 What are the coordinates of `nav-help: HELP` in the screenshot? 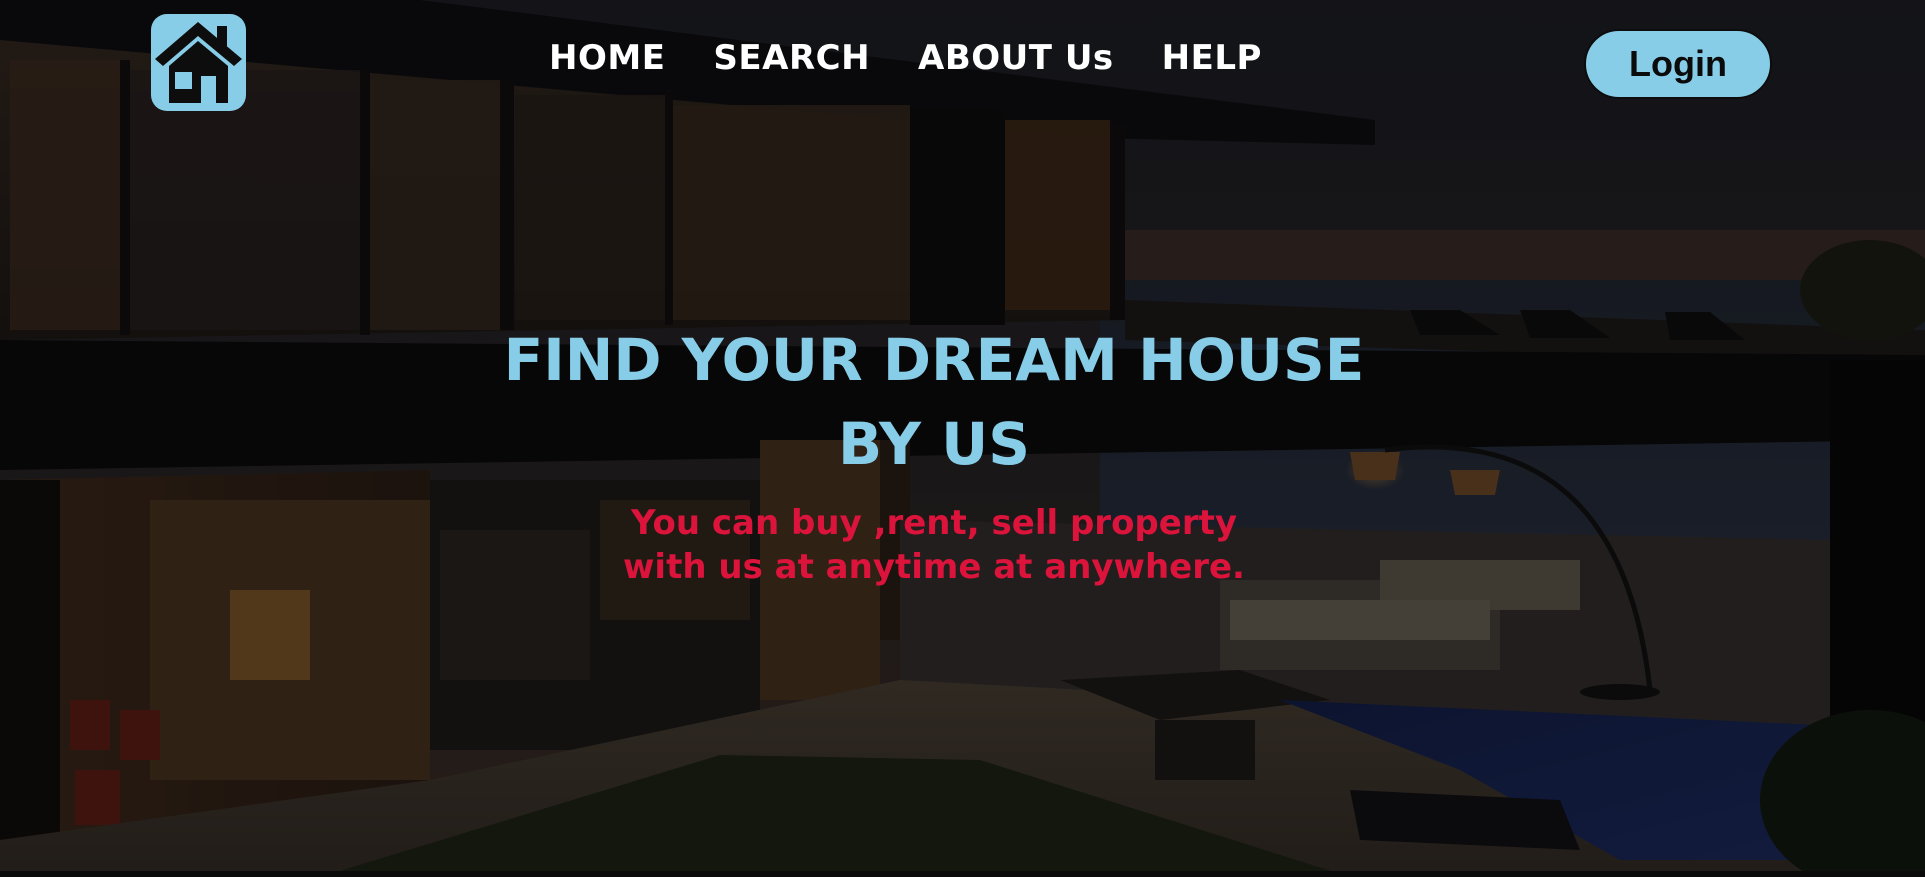 It's located at (1212, 58).